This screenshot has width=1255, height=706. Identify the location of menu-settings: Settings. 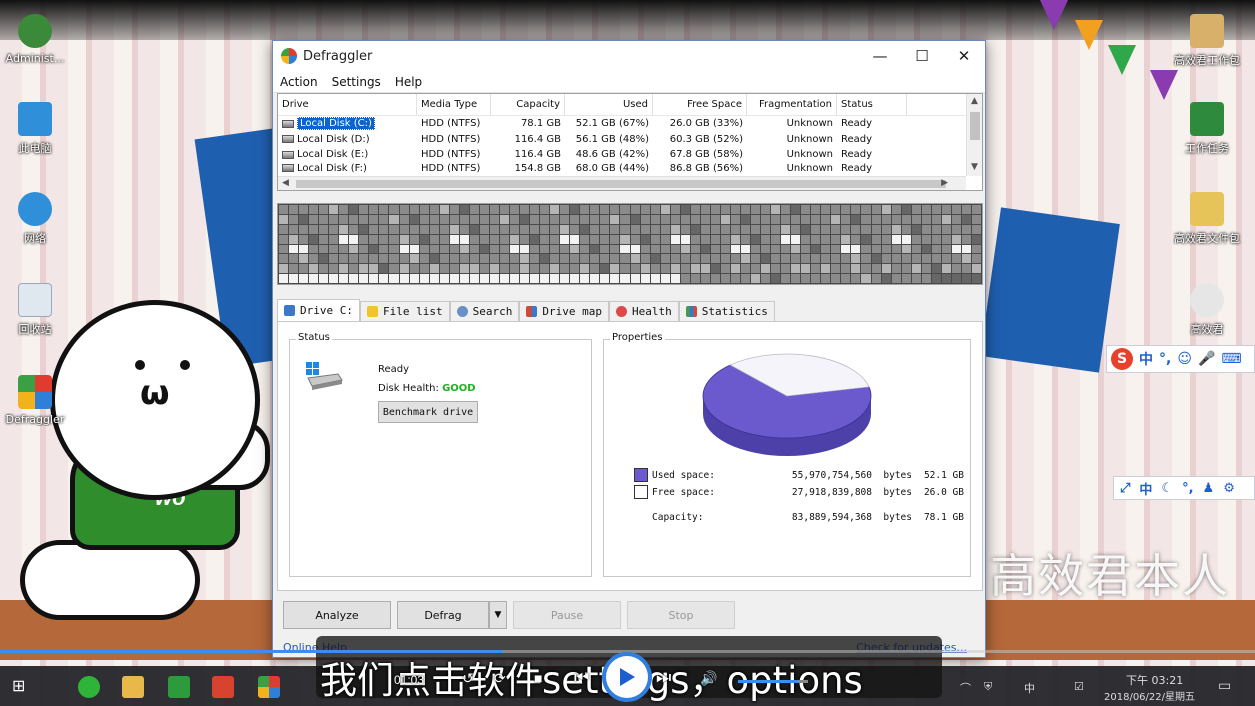
(356, 82).